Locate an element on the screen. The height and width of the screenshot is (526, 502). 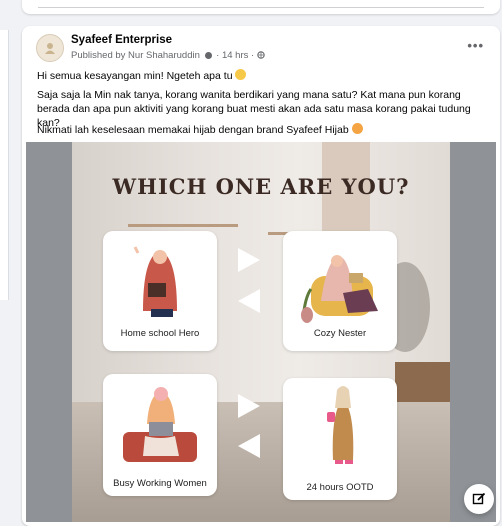
option-card-cozy-nester: Cozy Nester is located at coordinates (340, 291).